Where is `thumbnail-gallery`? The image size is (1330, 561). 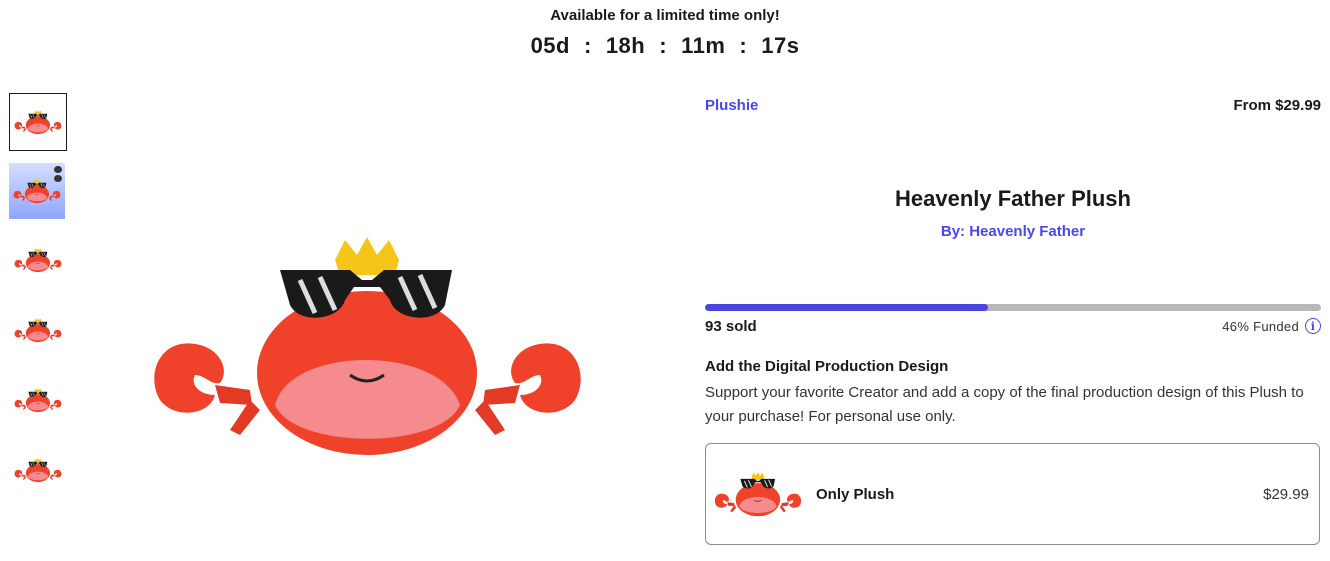
thumbnail-gallery is located at coordinates (38, 302).